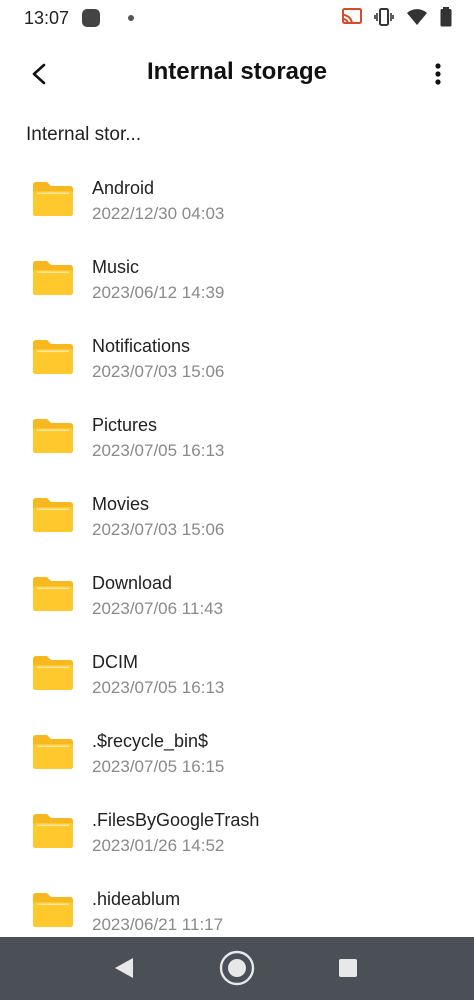  Describe the element at coordinates (237, 357) in the screenshot. I see `folder-row: Notifications 2023/07/03 15:06` at that location.